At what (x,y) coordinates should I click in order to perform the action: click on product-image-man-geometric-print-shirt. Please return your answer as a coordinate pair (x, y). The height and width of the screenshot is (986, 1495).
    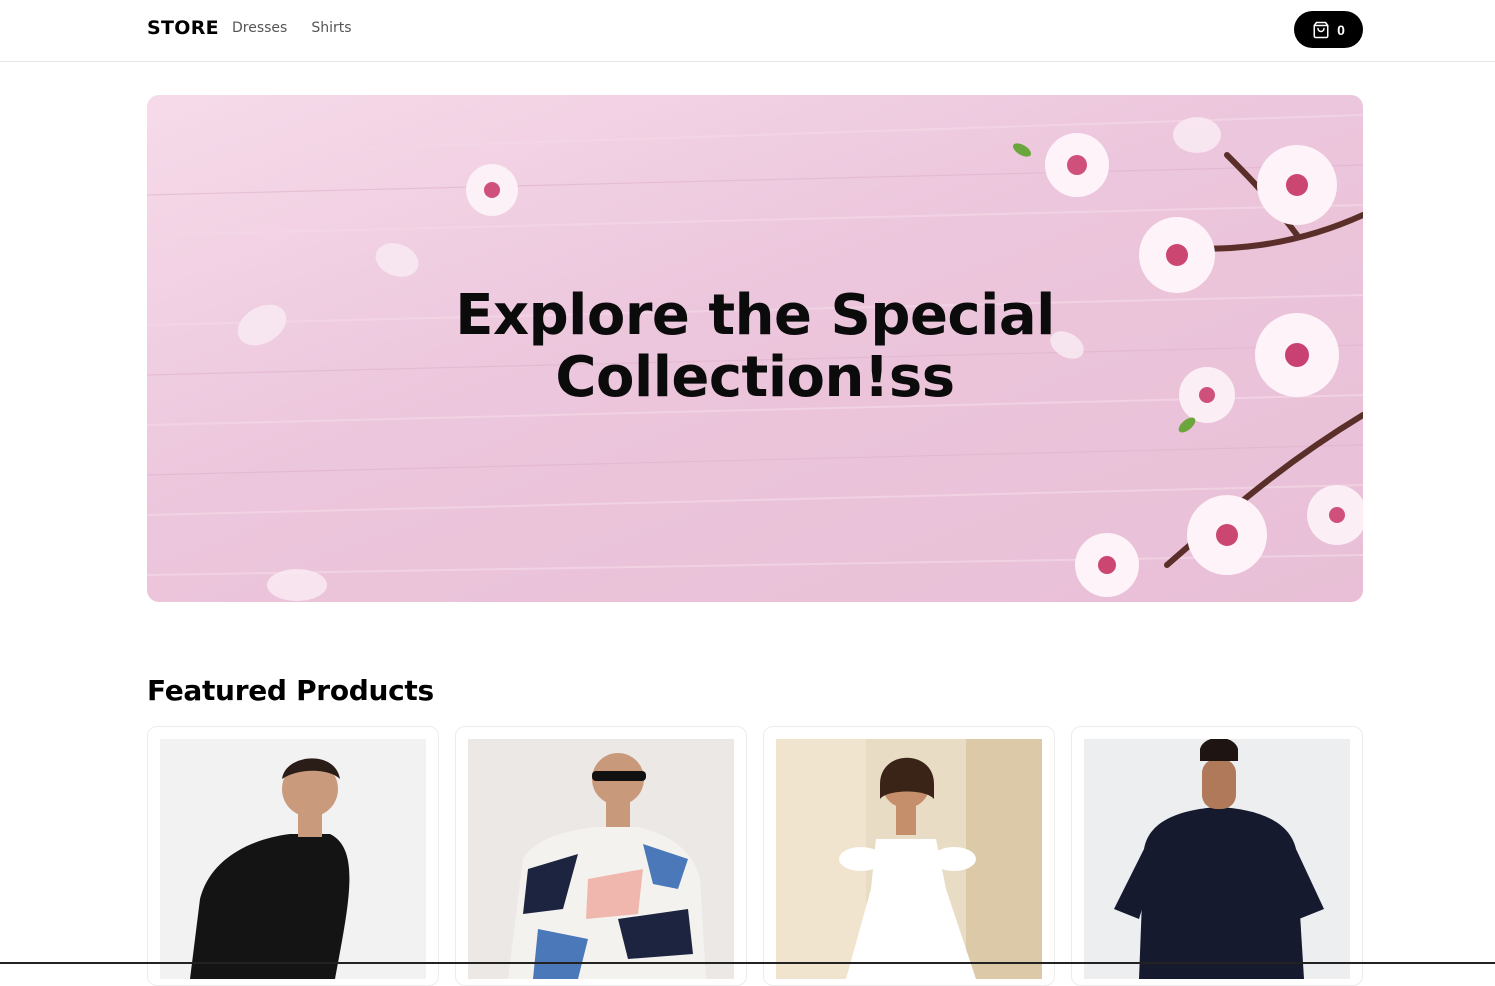
    Looking at the image, I should click on (601, 859).